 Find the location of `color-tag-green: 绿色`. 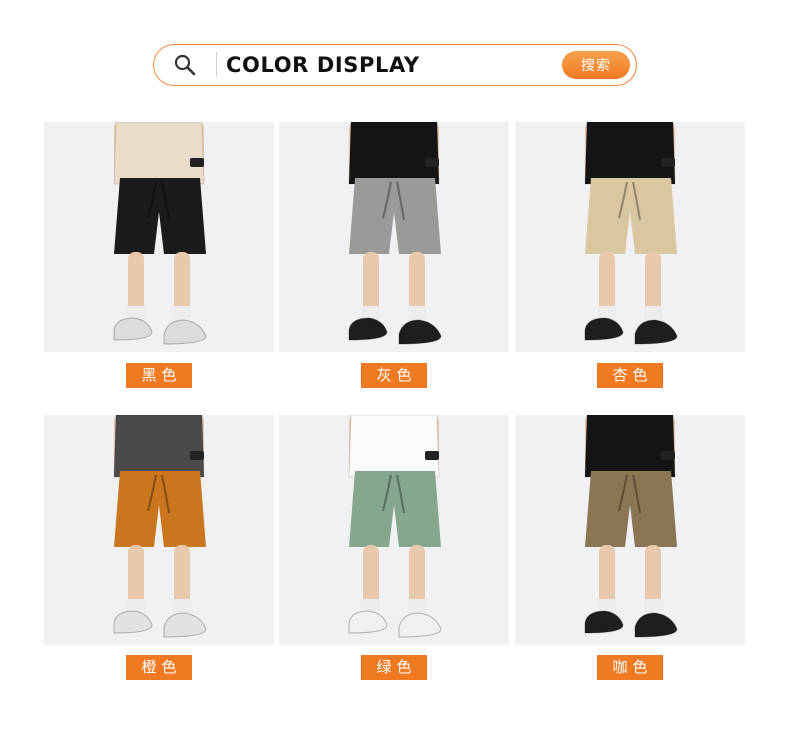

color-tag-green: 绿色 is located at coordinates (394, 667).